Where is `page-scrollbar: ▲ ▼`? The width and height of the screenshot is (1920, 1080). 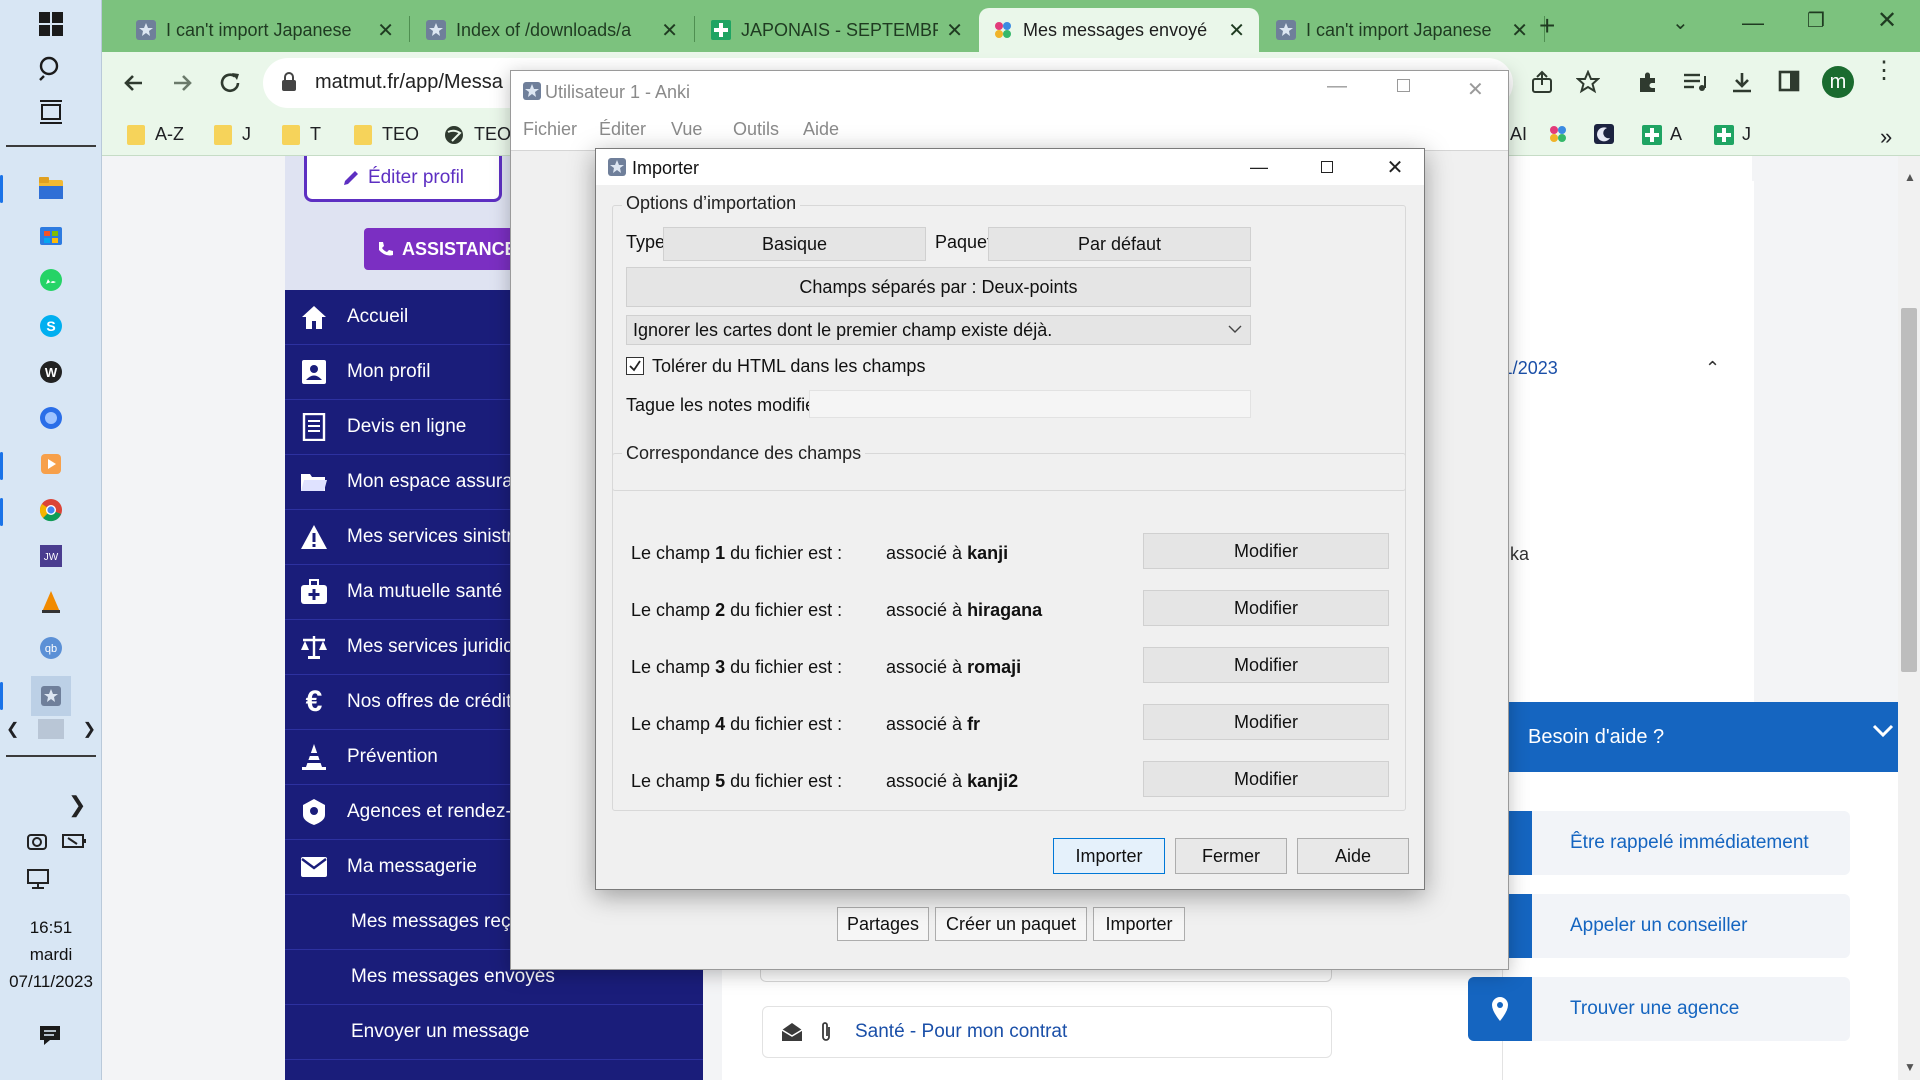 page-scrollbar: ▲ ▼ is located at coordinates (1909, 618).